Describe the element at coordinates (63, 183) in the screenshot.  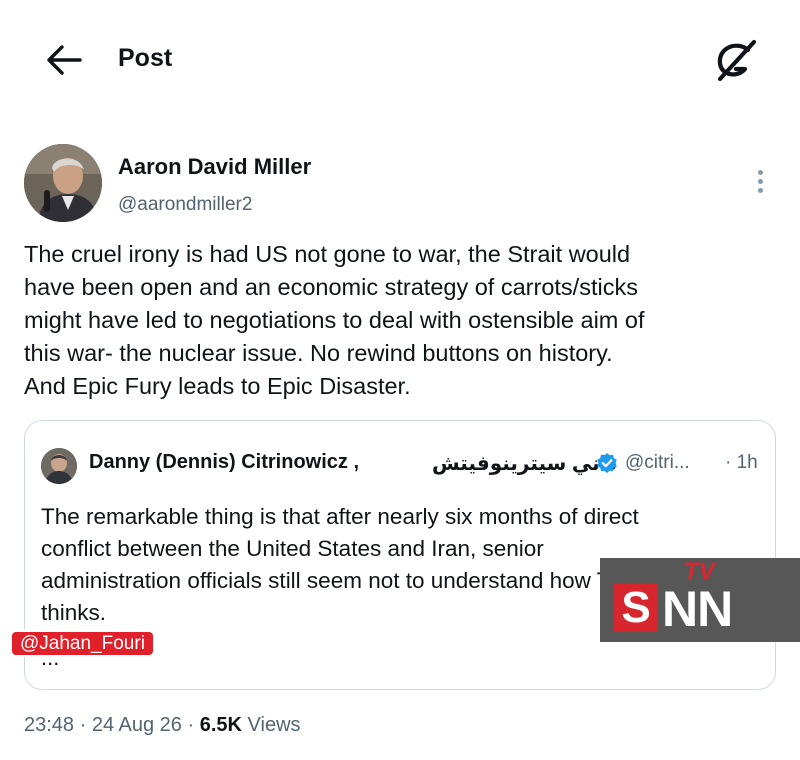
I see `avatar` at that location.